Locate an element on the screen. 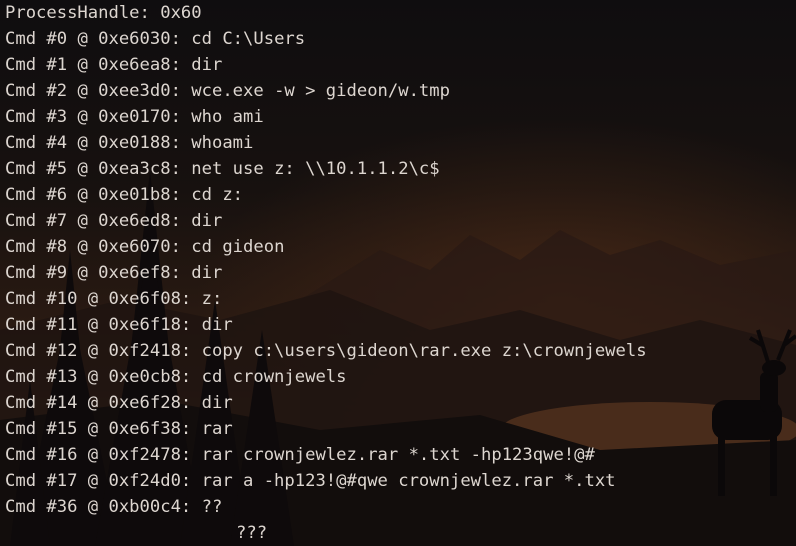 The width and height of the screenshot is (796, 546). cmd-line: Cmd #3 @ 0xe0170: who ami is located at coordinates (134, 117).